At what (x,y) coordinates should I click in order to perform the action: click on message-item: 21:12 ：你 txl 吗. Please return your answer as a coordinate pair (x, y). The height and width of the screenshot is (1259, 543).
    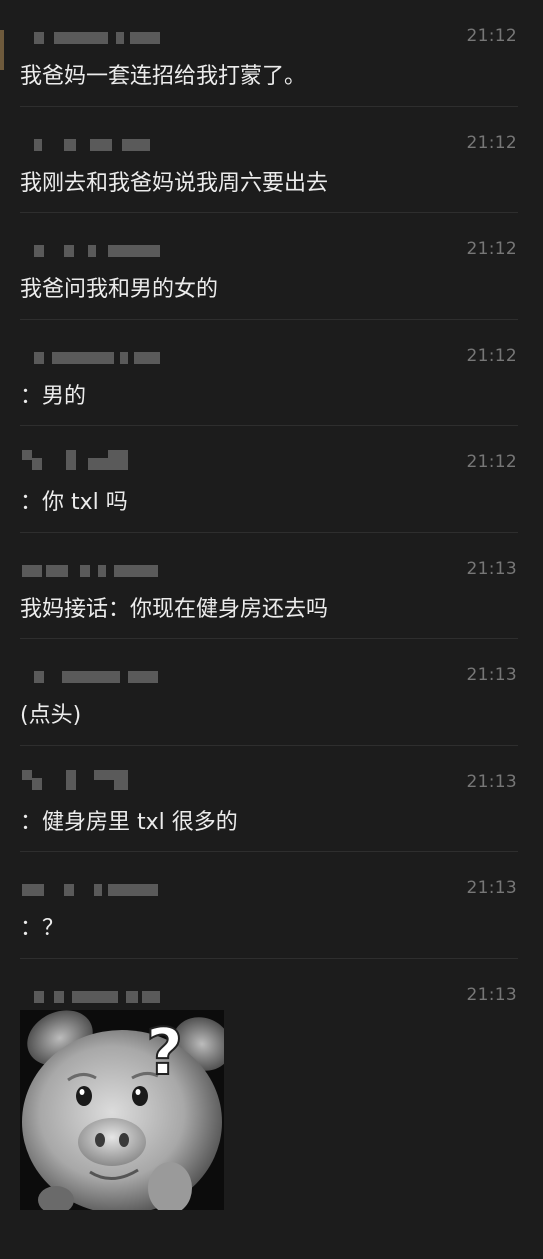
    Looking at the image, I should click on (271, 479).